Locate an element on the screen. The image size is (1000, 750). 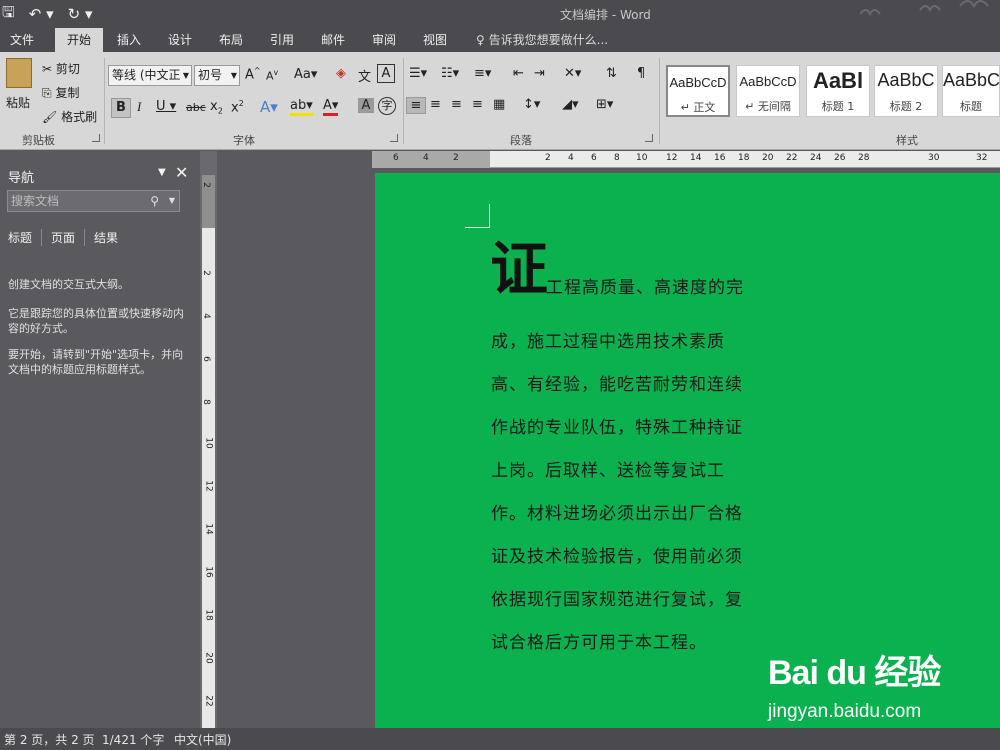
justify-icon: ≡ is located at coordinates (477, 104).